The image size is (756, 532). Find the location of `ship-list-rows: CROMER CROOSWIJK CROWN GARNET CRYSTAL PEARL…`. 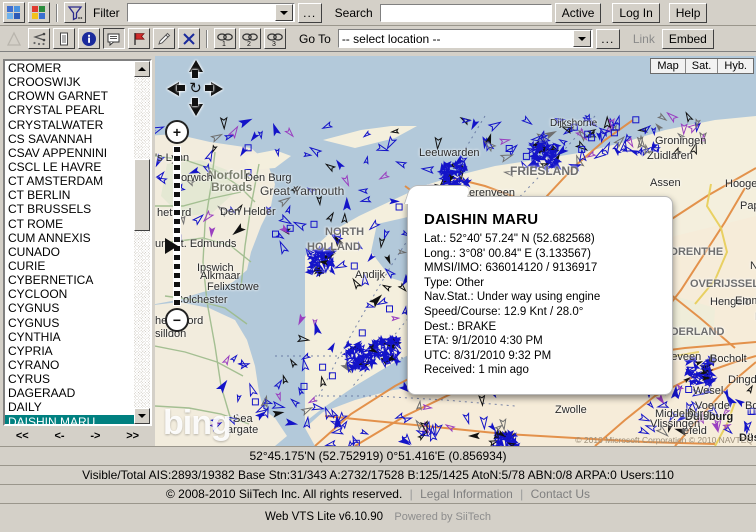

ship-list-rows: CROMER CROOSWIJK CROWN GARNET CRYSTAL PEARL… is located at coordinates (77, 242).